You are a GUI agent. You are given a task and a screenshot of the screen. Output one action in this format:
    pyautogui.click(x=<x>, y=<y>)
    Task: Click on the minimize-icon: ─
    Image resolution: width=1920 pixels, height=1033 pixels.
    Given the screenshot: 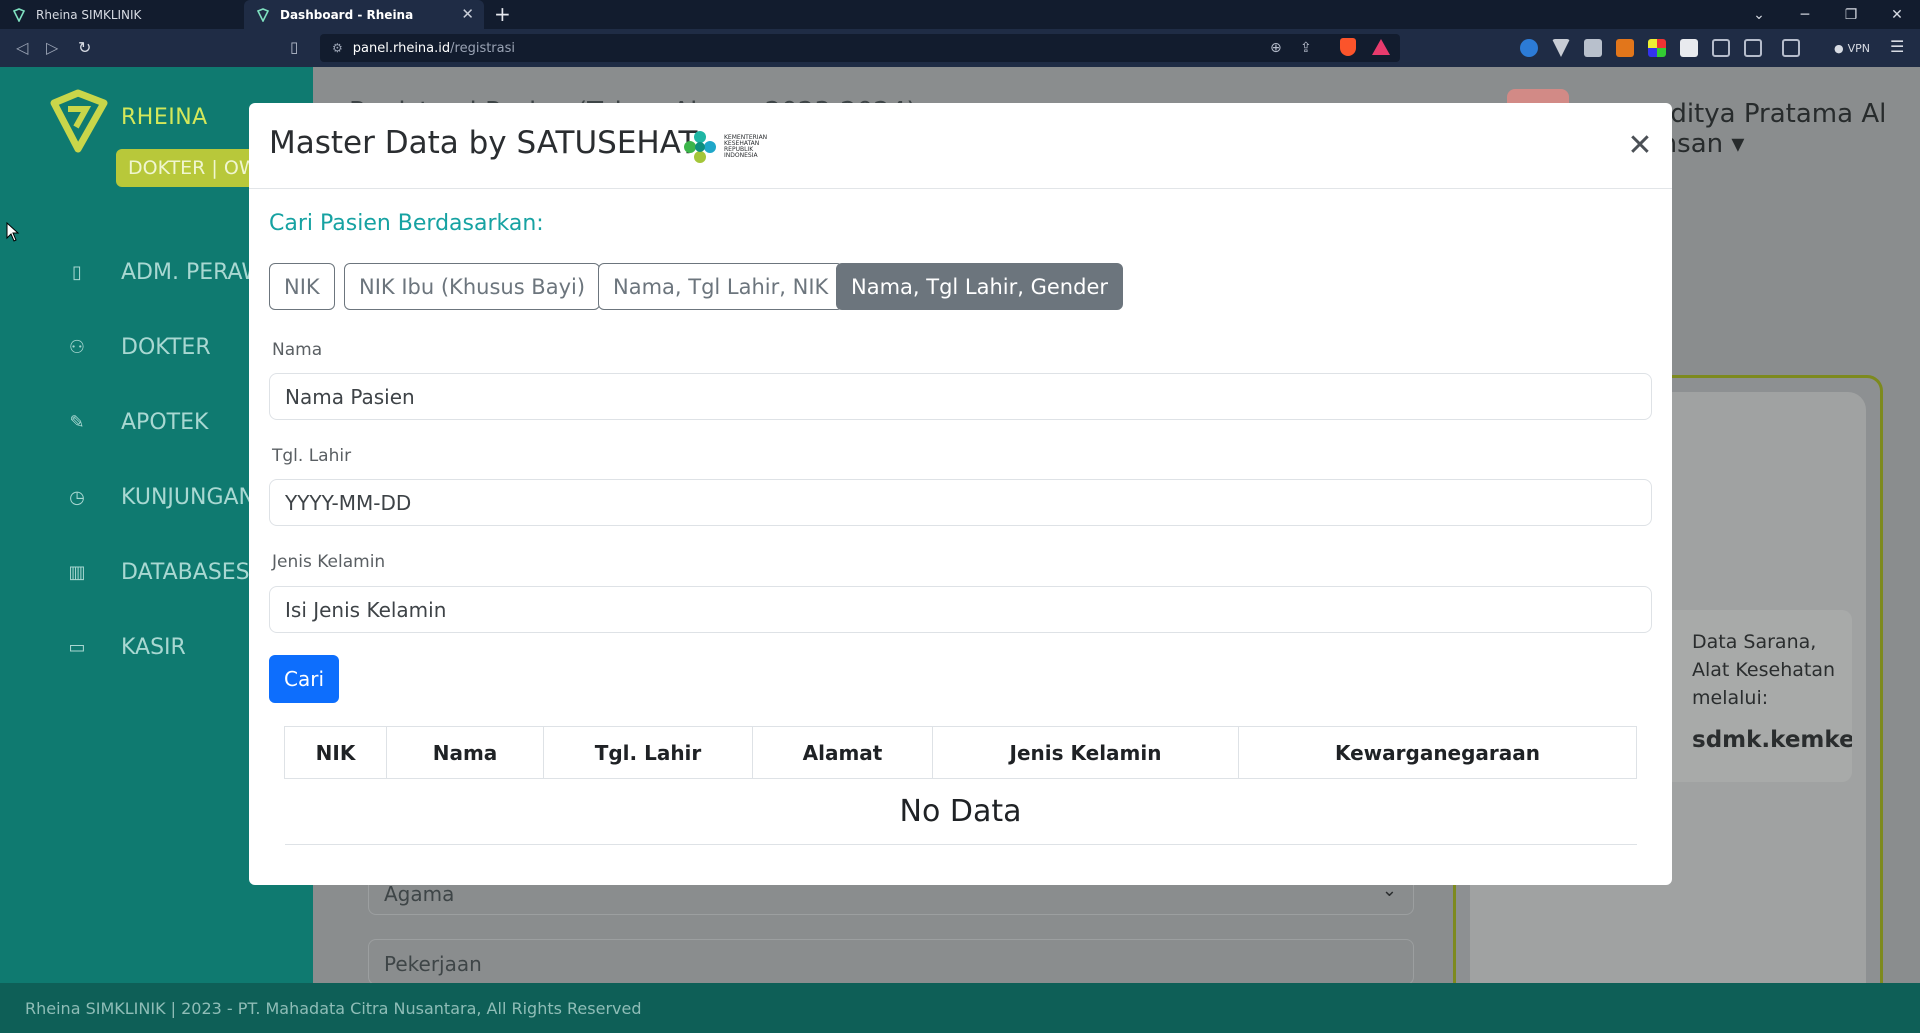 What is the action you would take?
    pyautogui.click(x=1805, y=14)
    